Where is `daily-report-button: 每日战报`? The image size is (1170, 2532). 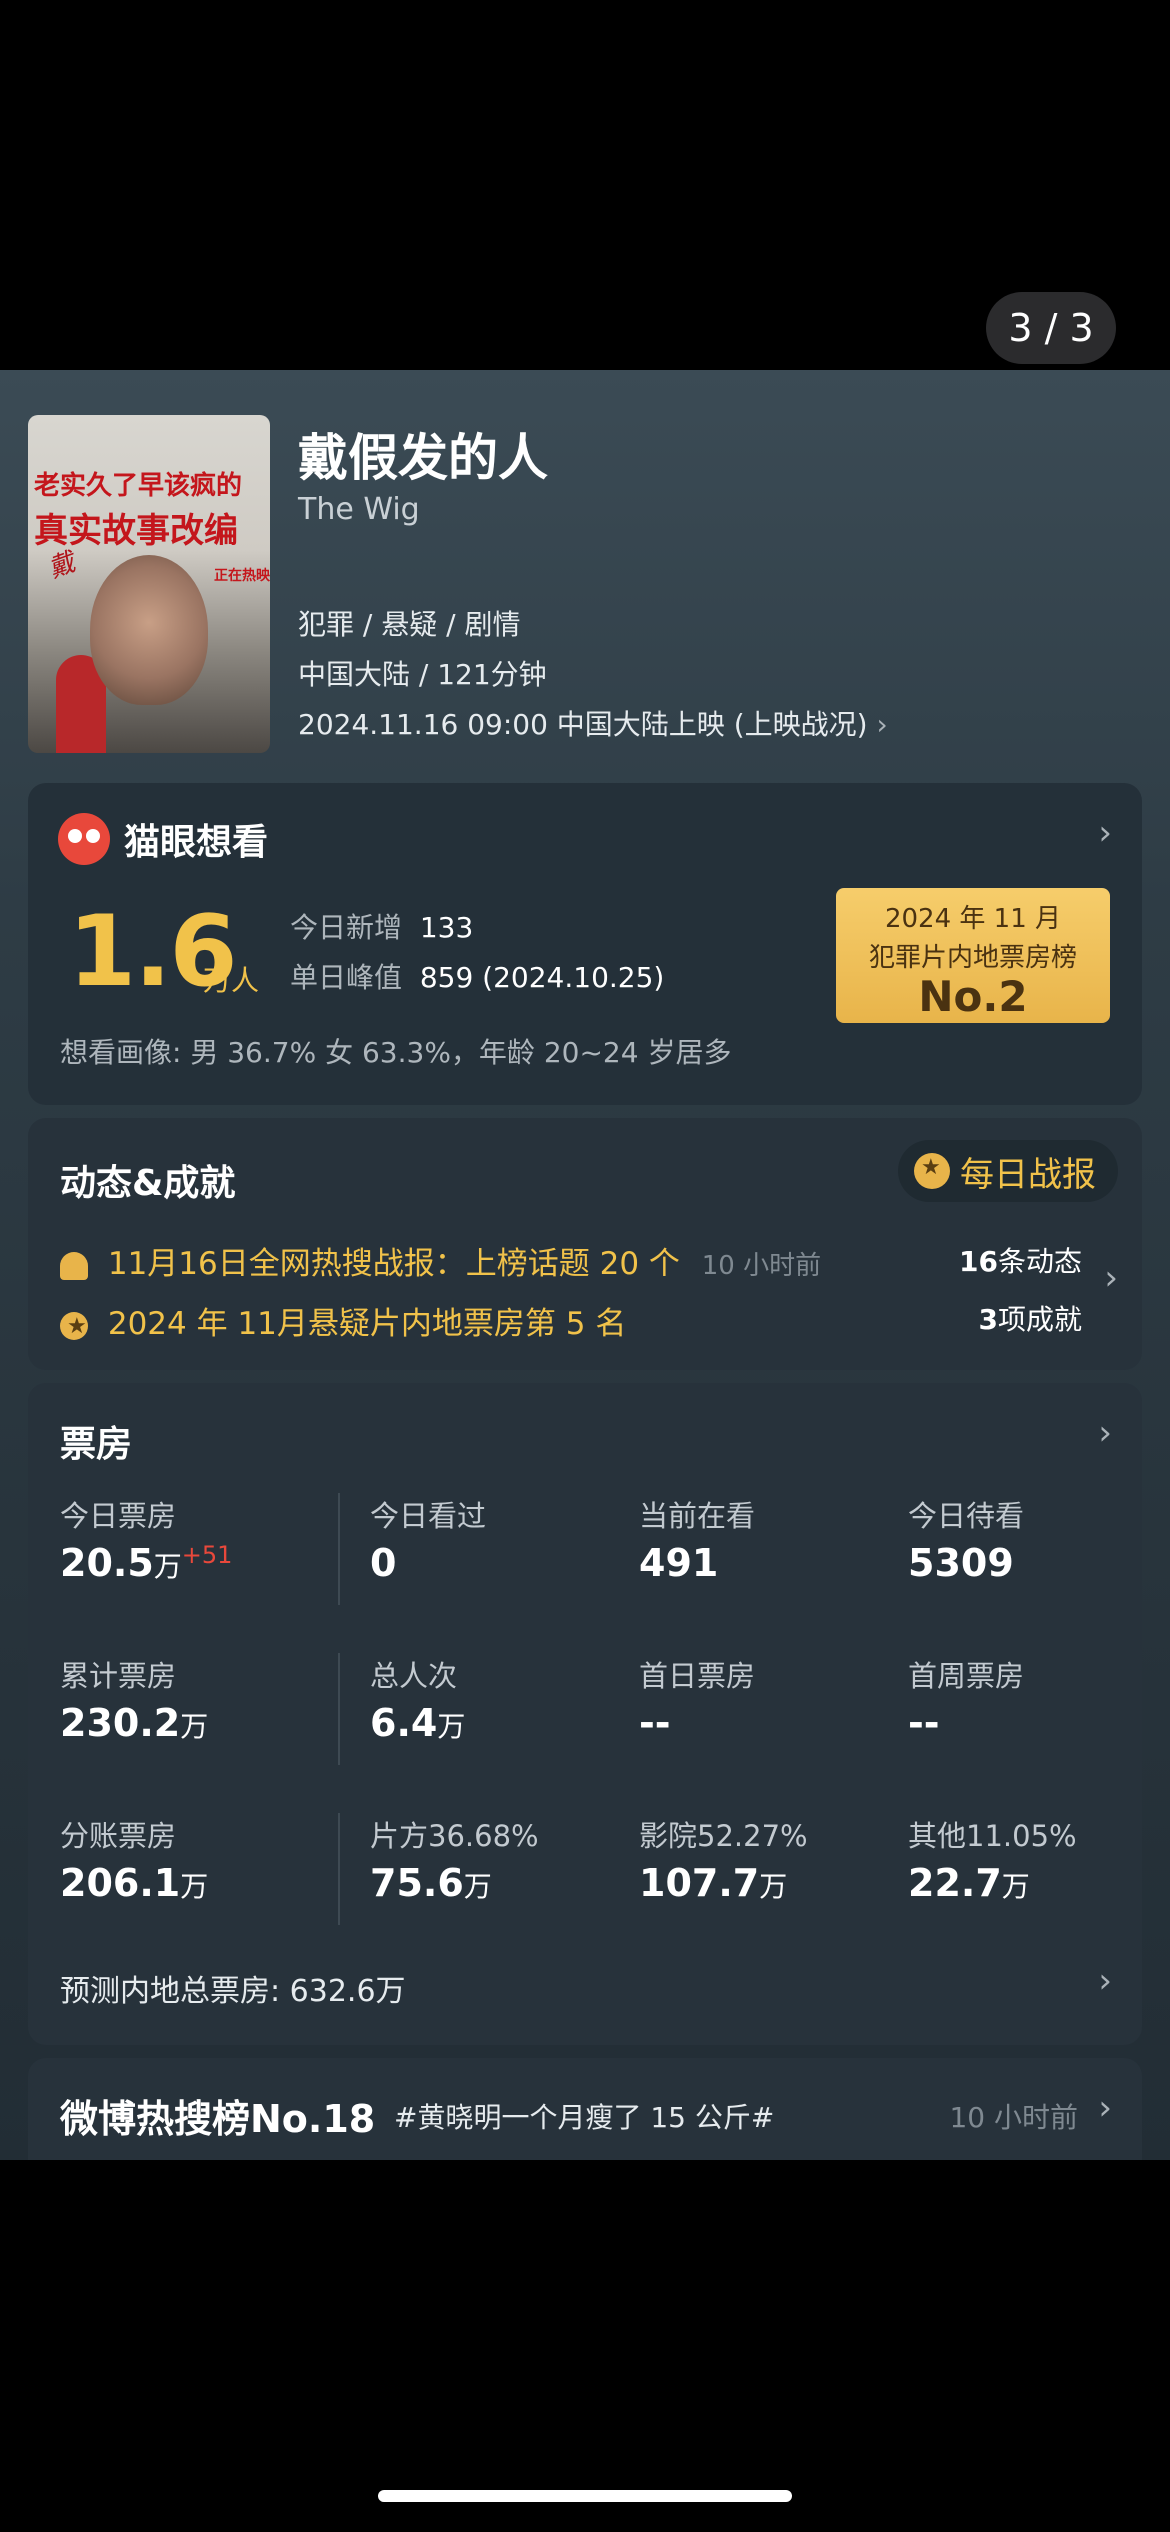
daily-report-button: 每日战报 is located at coordinates (1008, 1171).